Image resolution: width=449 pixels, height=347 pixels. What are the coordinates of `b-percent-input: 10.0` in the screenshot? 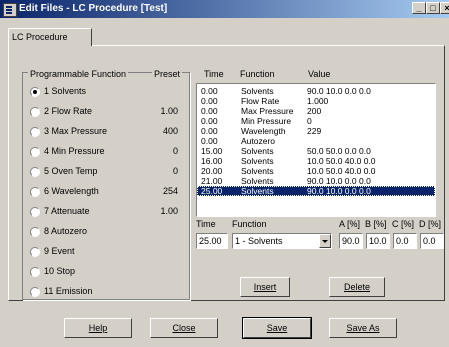 It's located at (378, 241).